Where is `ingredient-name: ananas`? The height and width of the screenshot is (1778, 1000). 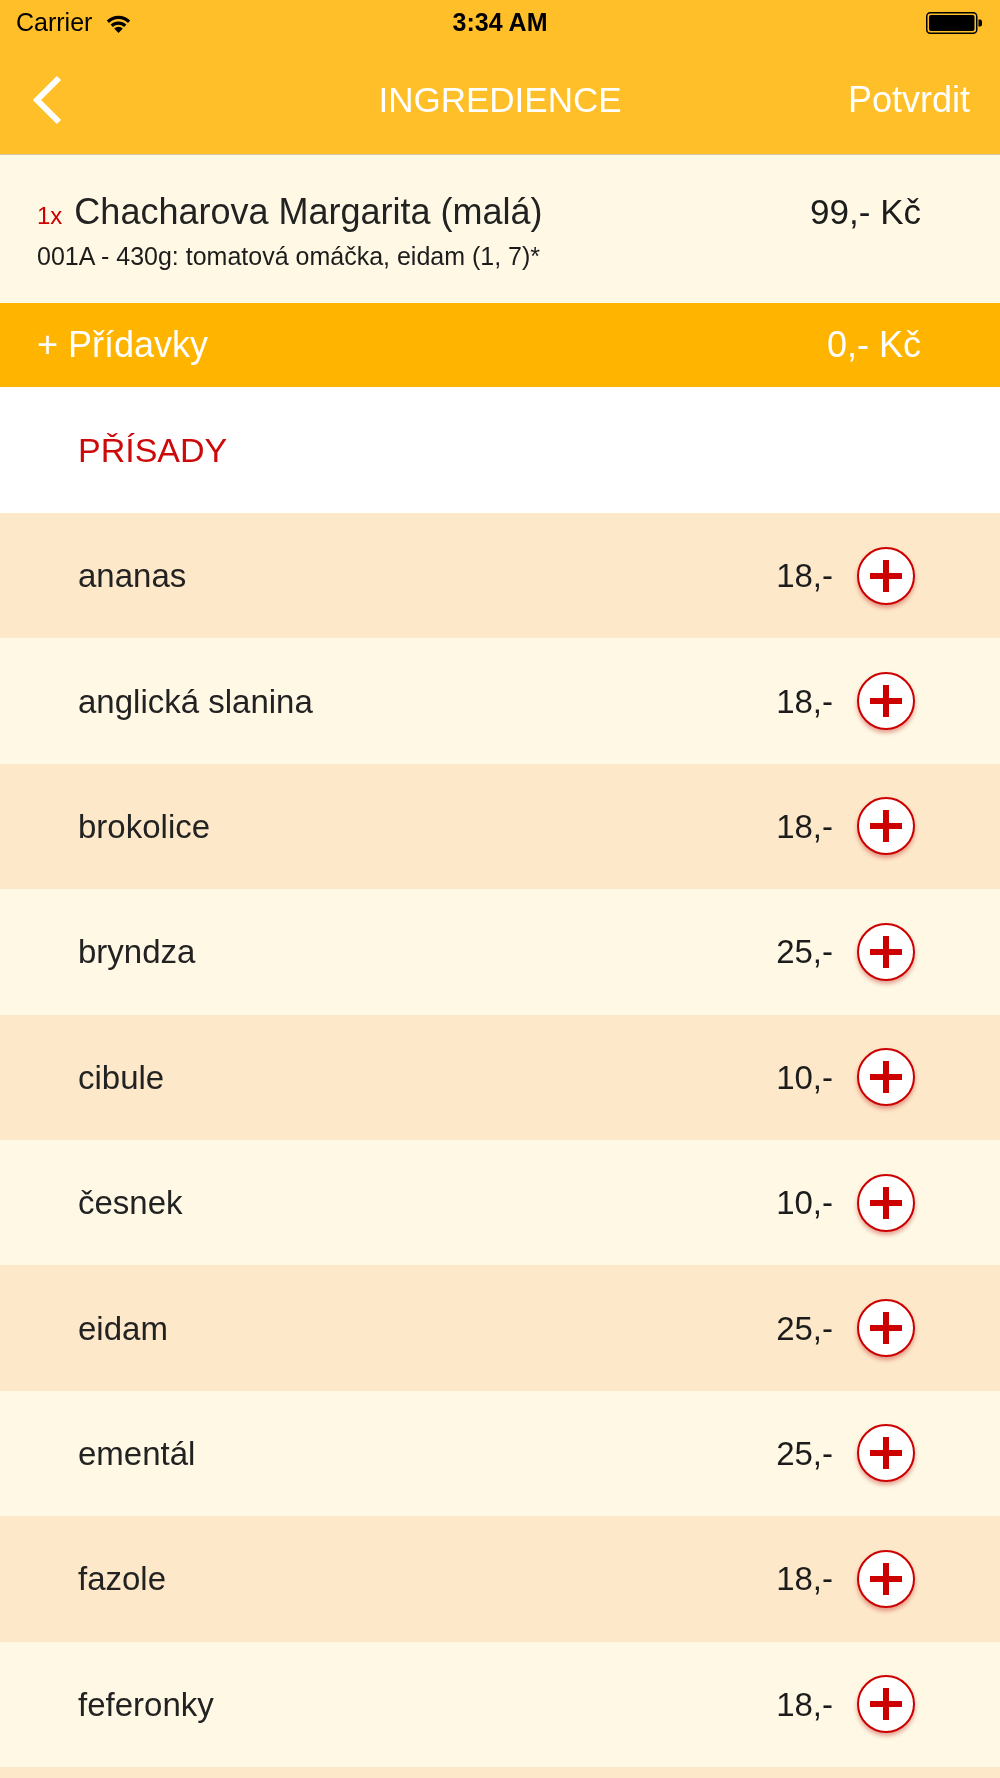
ingredient-name: ananas is located at coordinates (132, 576).